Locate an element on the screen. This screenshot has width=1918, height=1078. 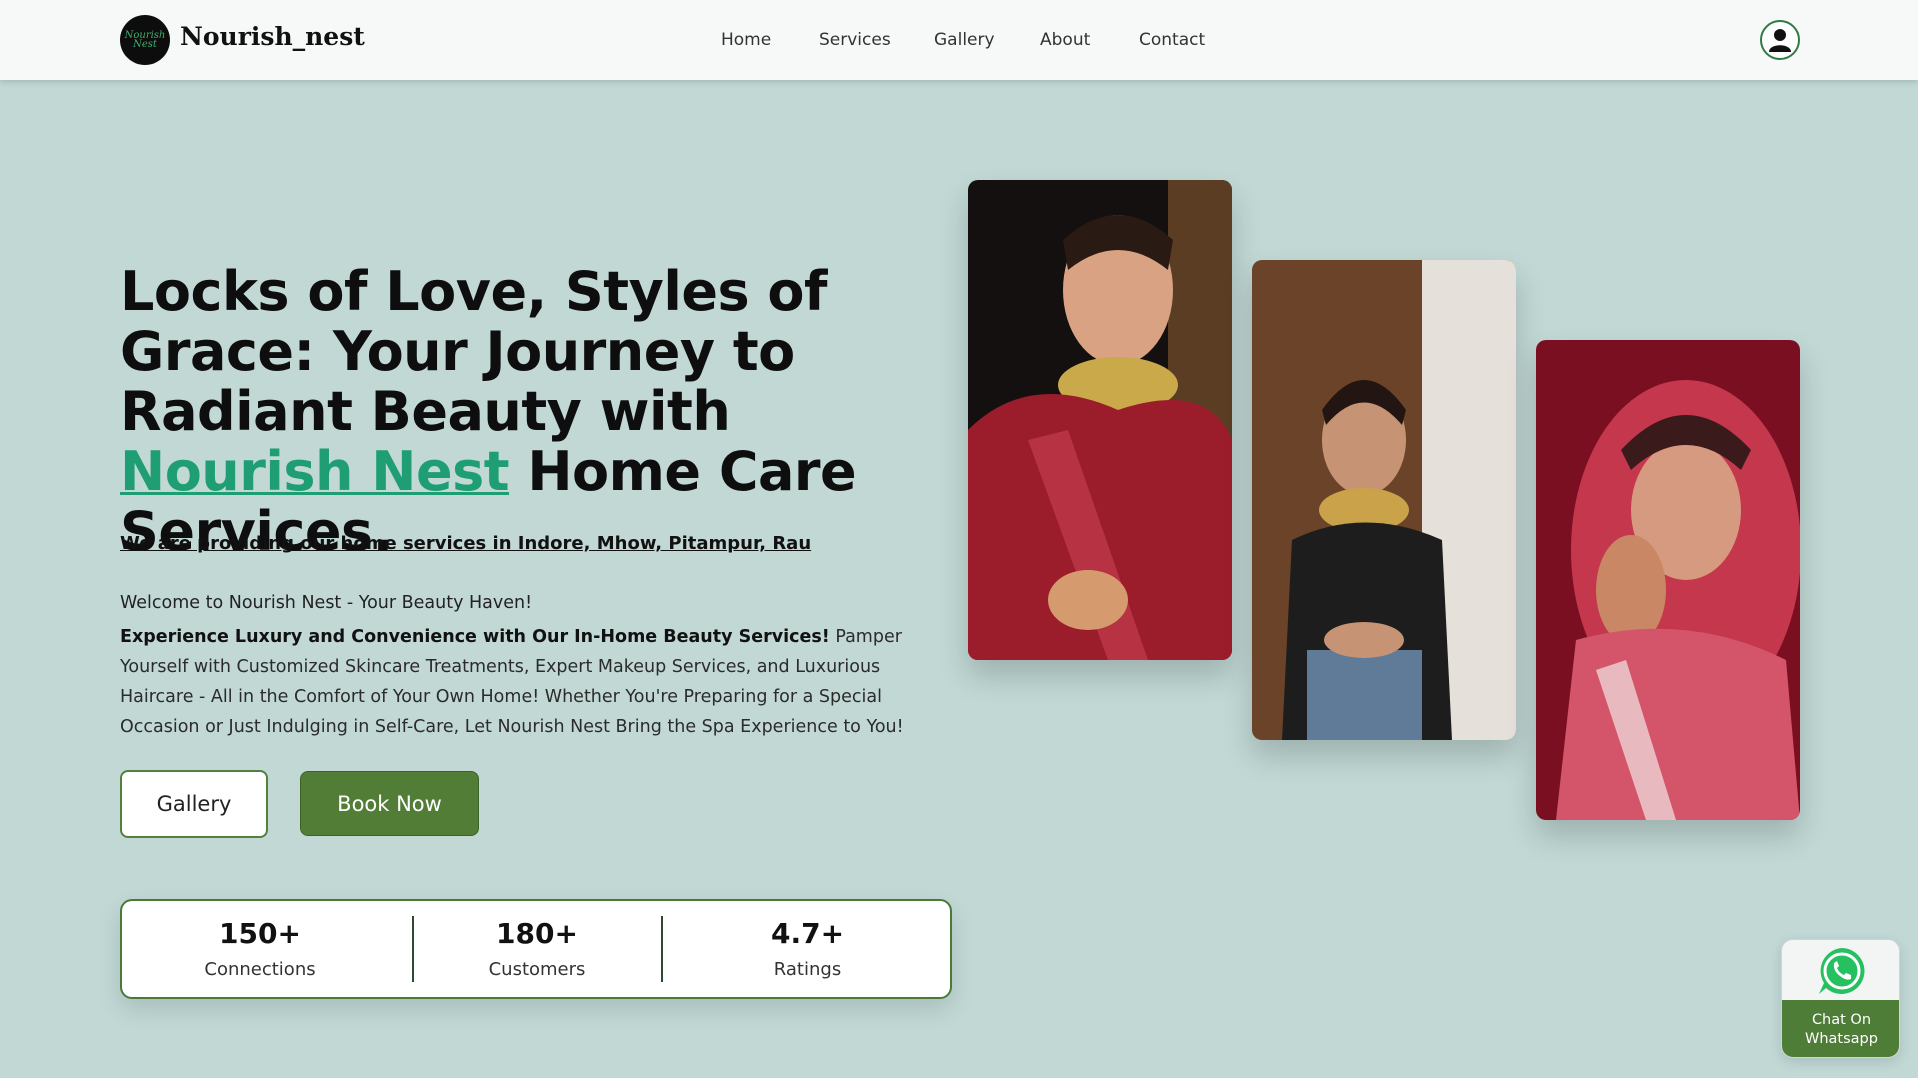
book-now-button: Book Now is located at coordinates (389, 803).